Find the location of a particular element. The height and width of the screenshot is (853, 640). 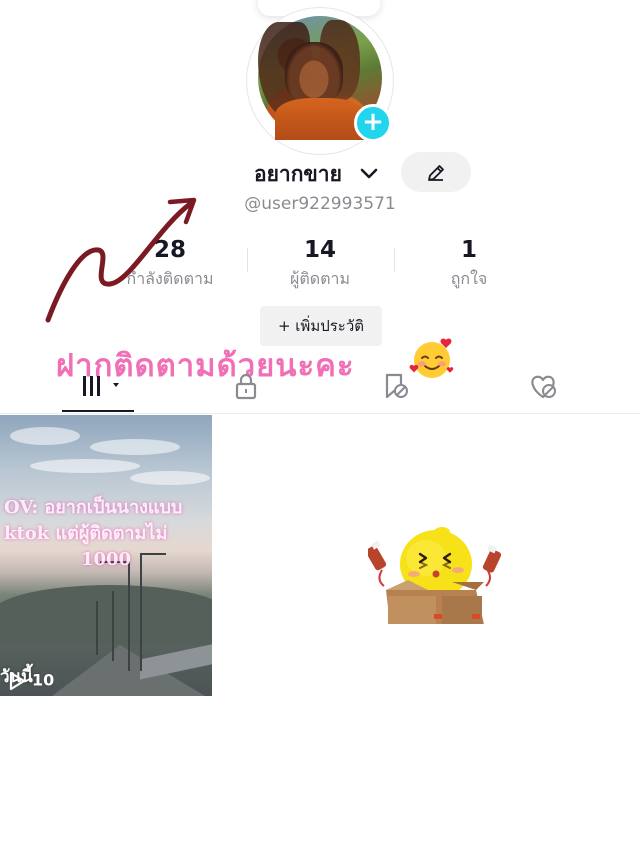

heart-hidden-icon is located at coordinates (543, 387).